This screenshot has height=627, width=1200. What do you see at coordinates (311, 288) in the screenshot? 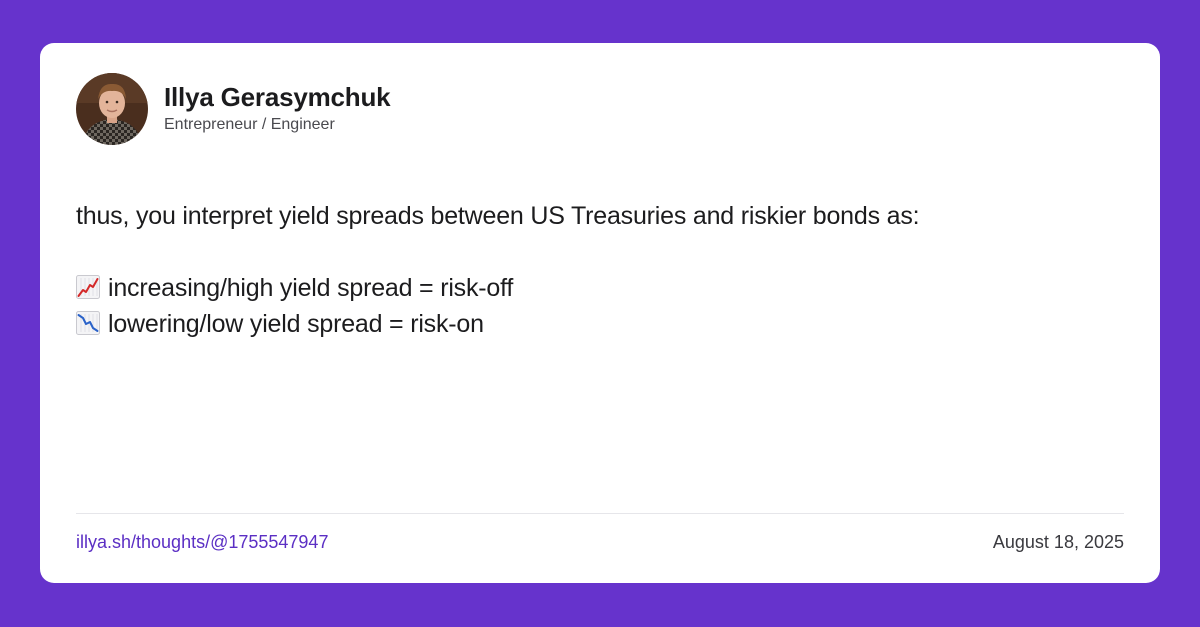
I see `point-text: increasing/high yield spread = risk-off` at bounding box center [311, 288].